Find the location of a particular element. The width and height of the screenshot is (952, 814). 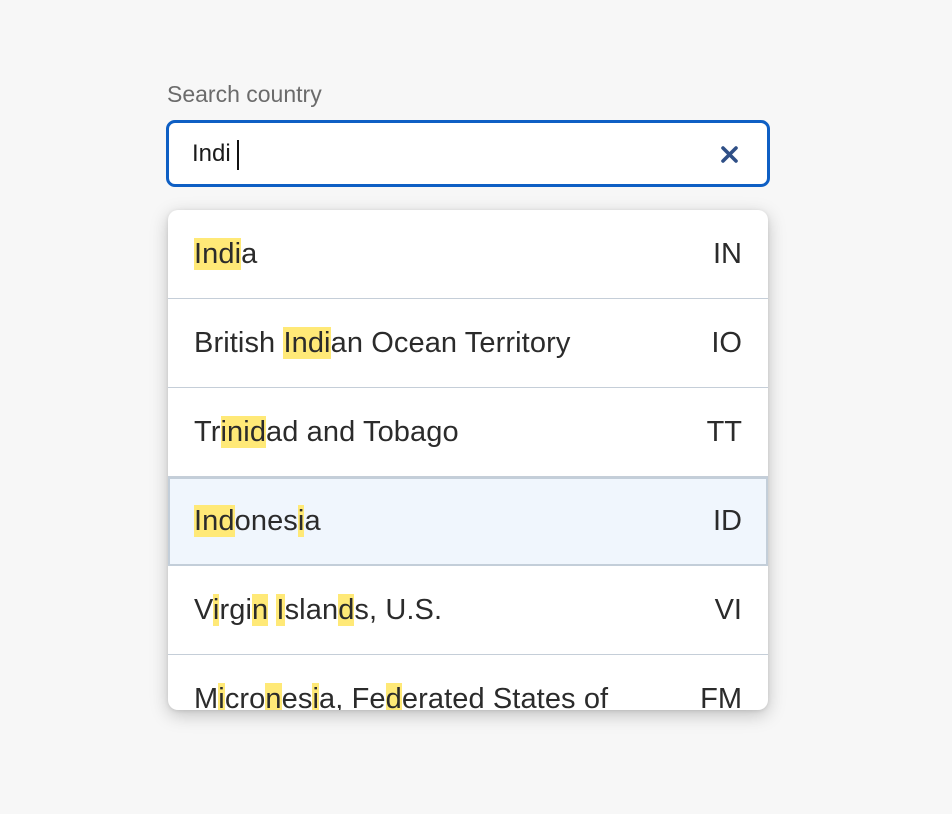

match-highlight: Ind is located at coordinates (214, 520).